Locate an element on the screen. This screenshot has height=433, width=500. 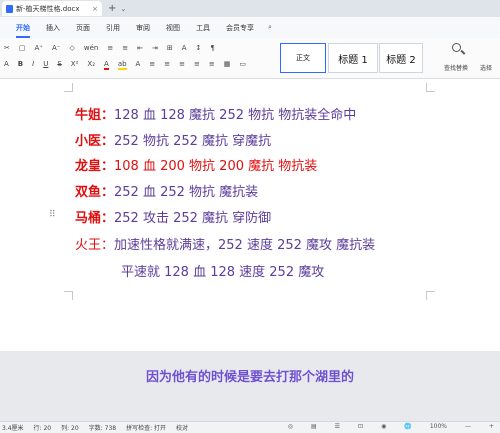
cut-icon: ✂ is located at coordinates (7, 48).